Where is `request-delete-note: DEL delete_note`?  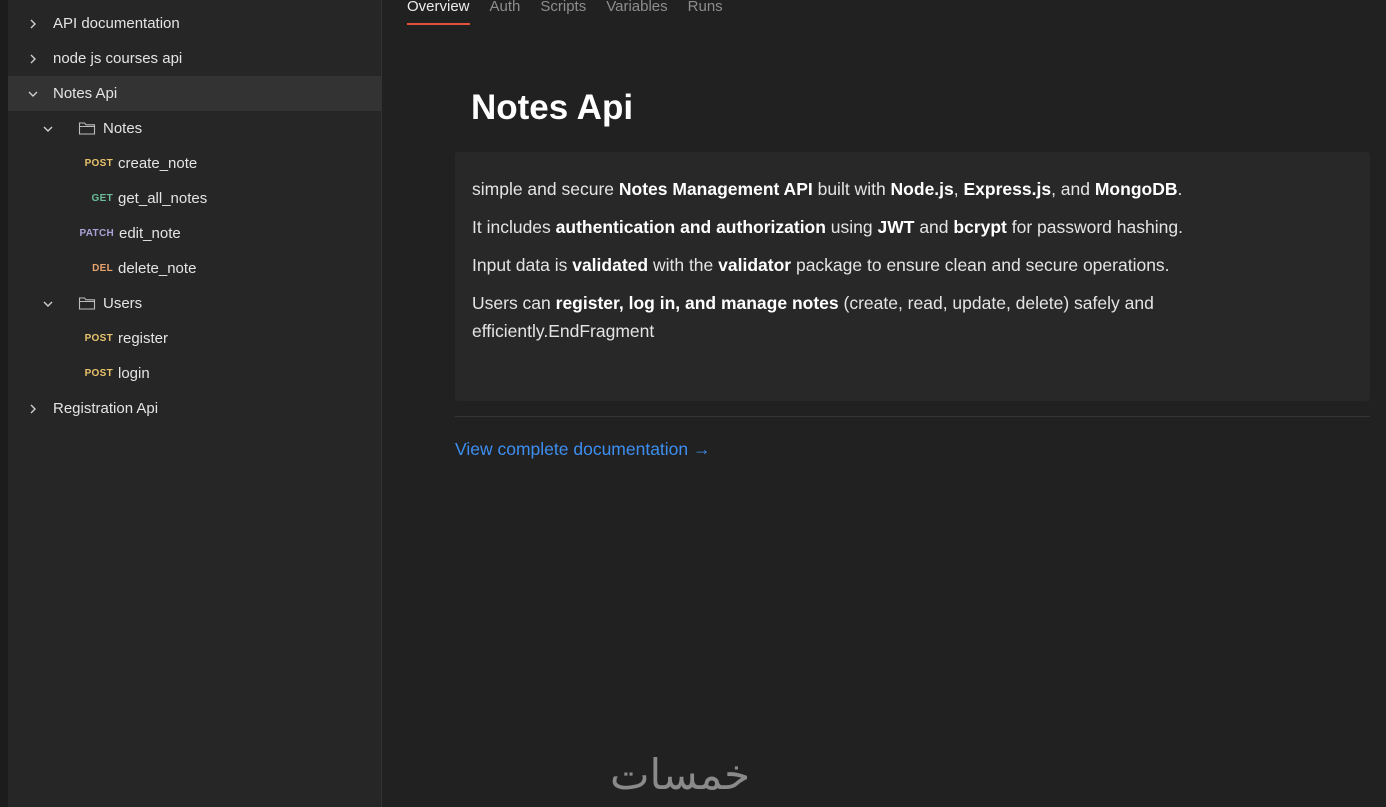 request-delete-note: DEL delete_note is located at coordinates (194, 268).